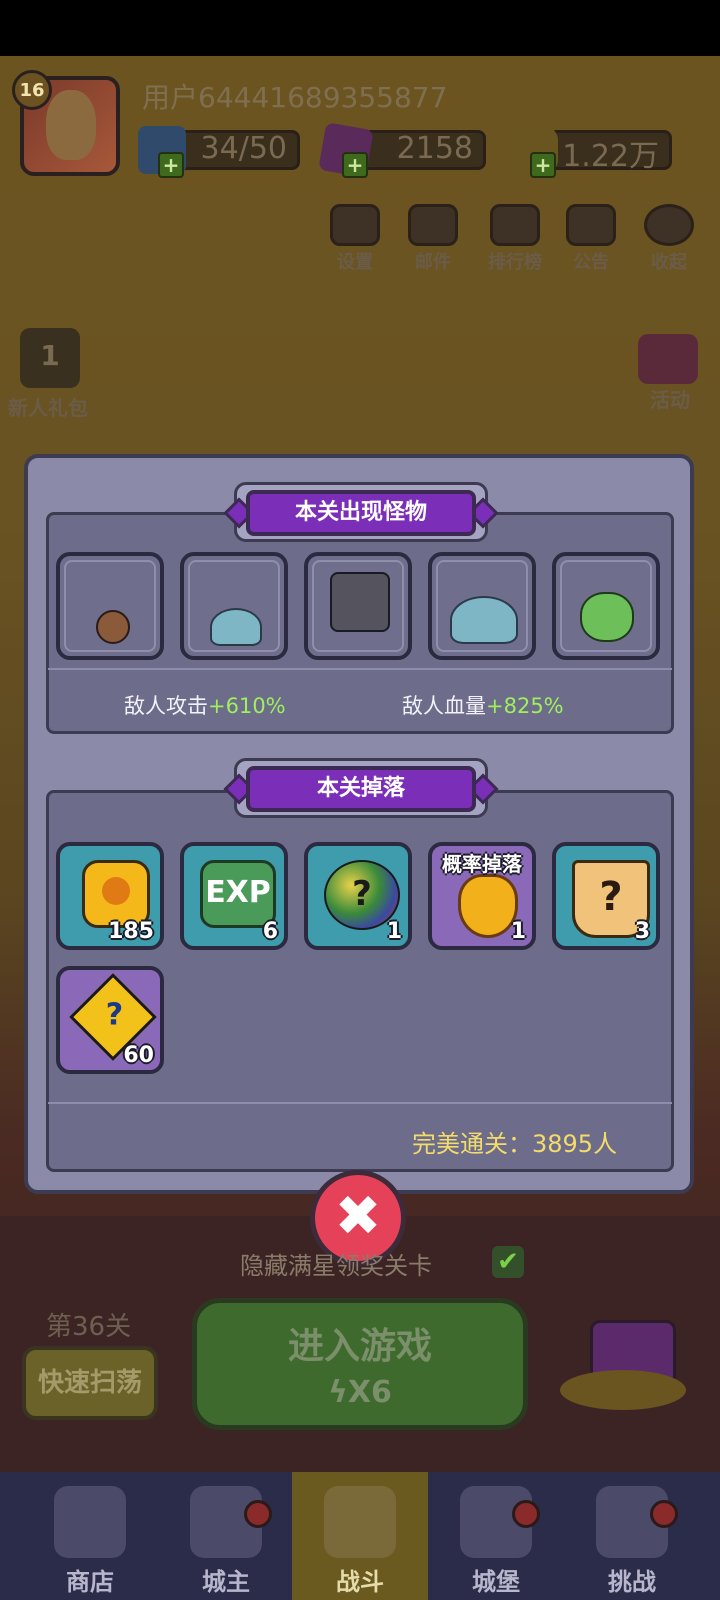  What do you see at coordinates (360, 1522) in the screenshot?
I see `crossed-swords-icon` at bounding box center [360, 1522].